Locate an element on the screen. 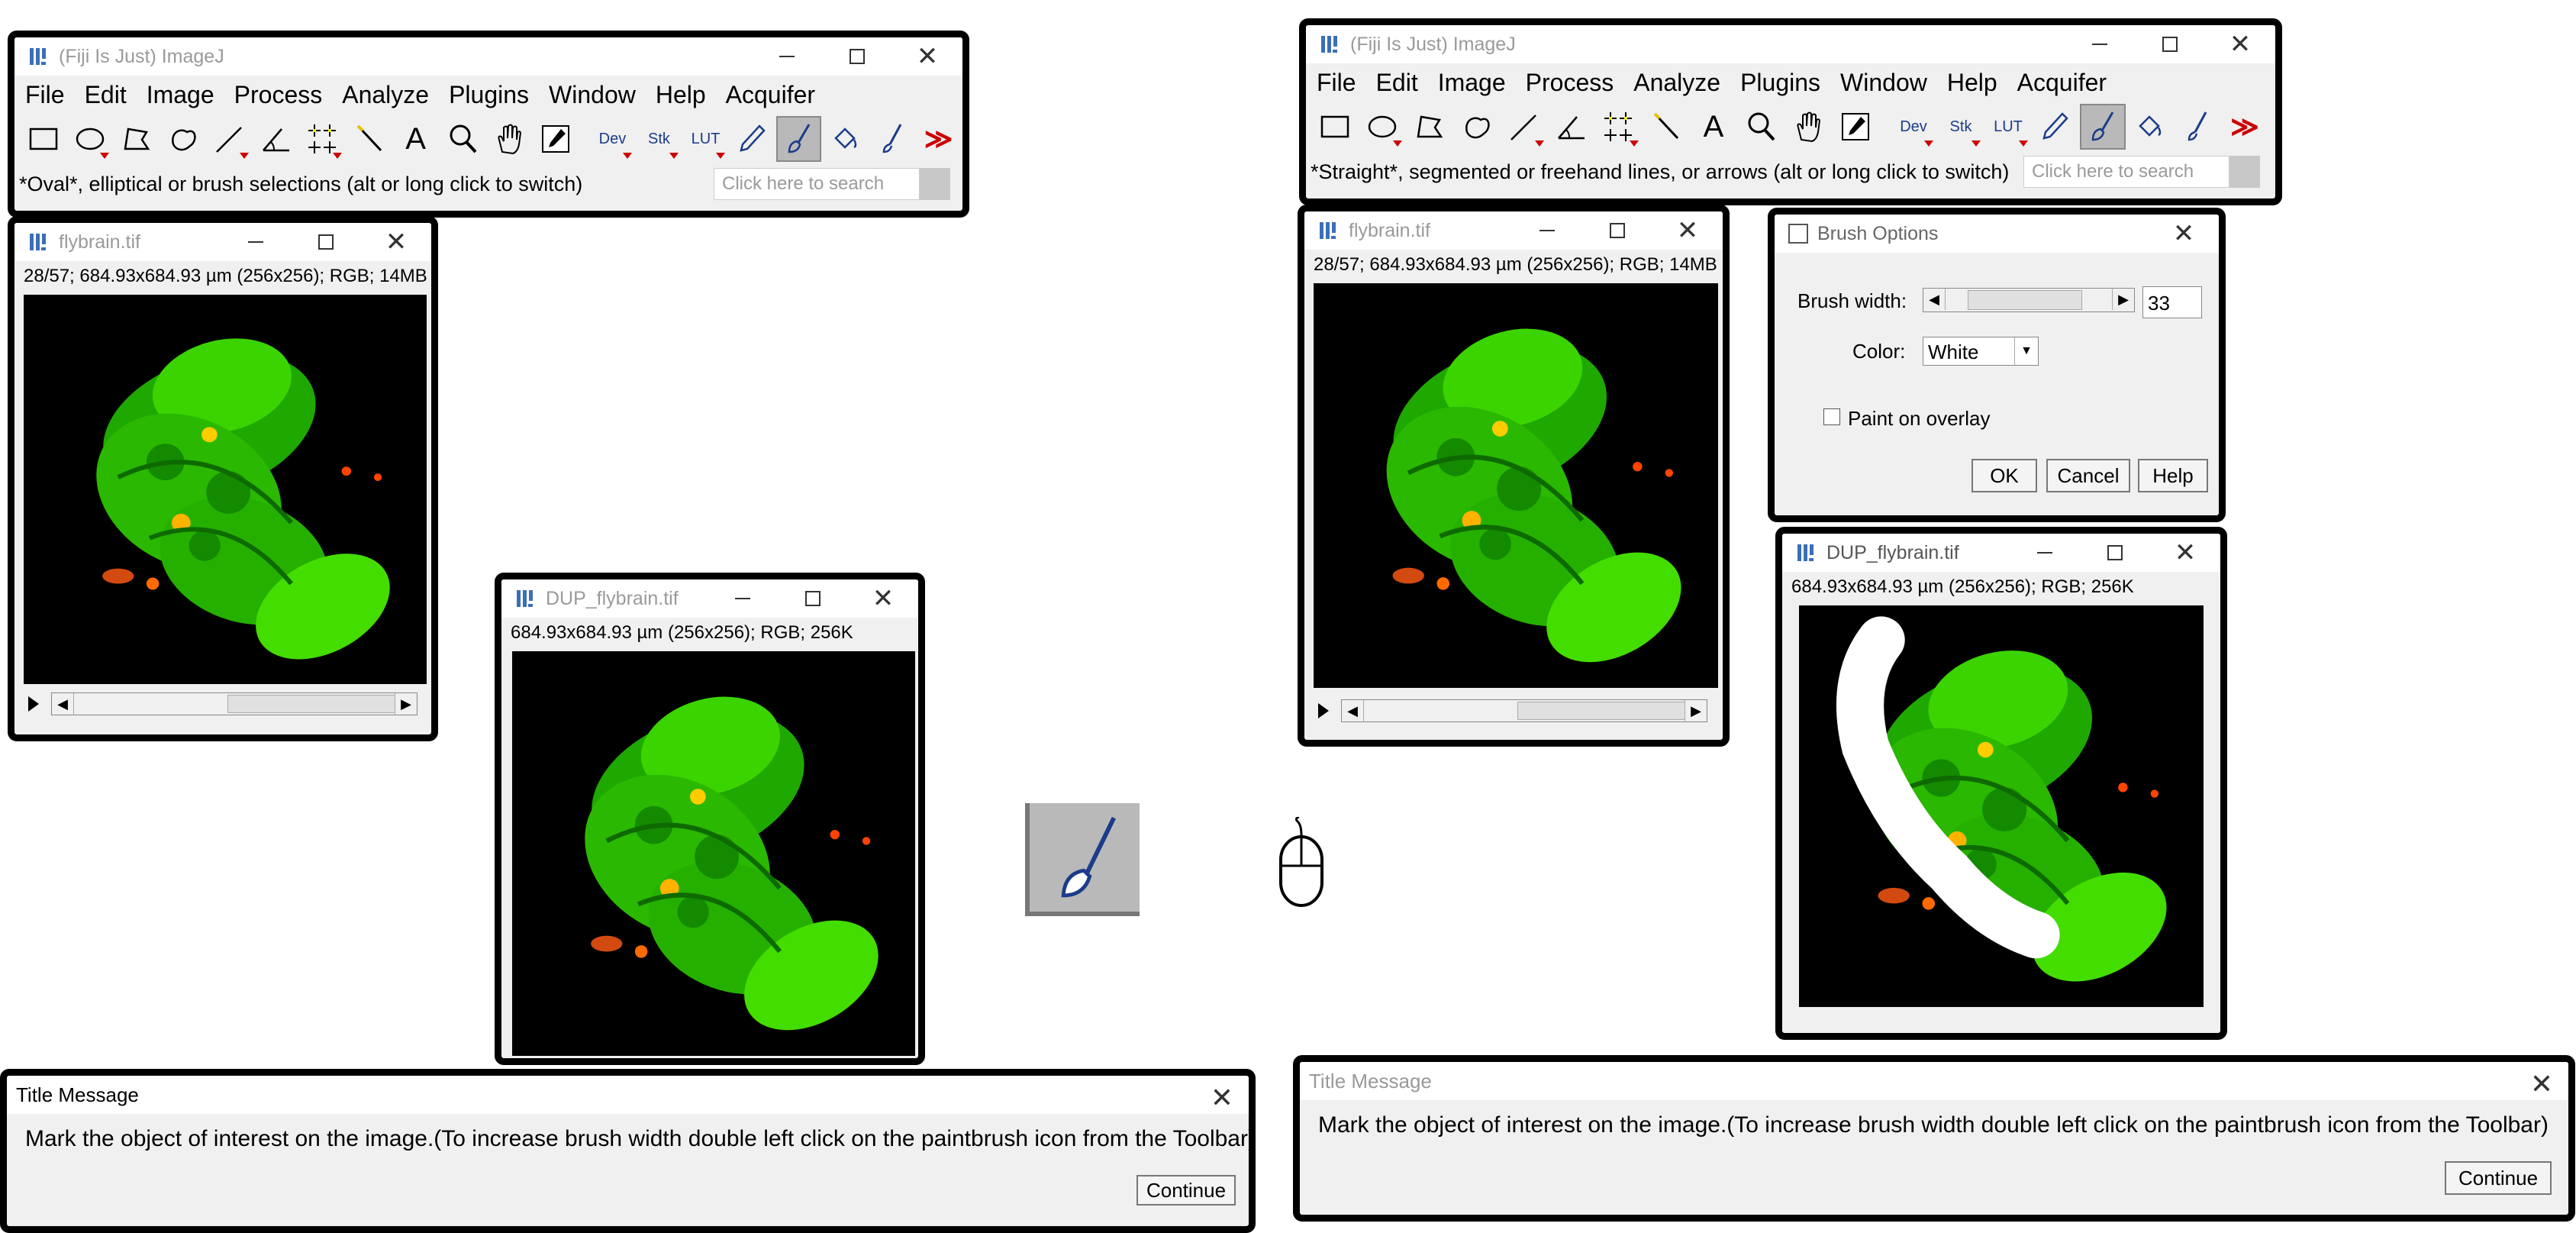  color-select: White ▼ is located at coordinates (1981, 351).